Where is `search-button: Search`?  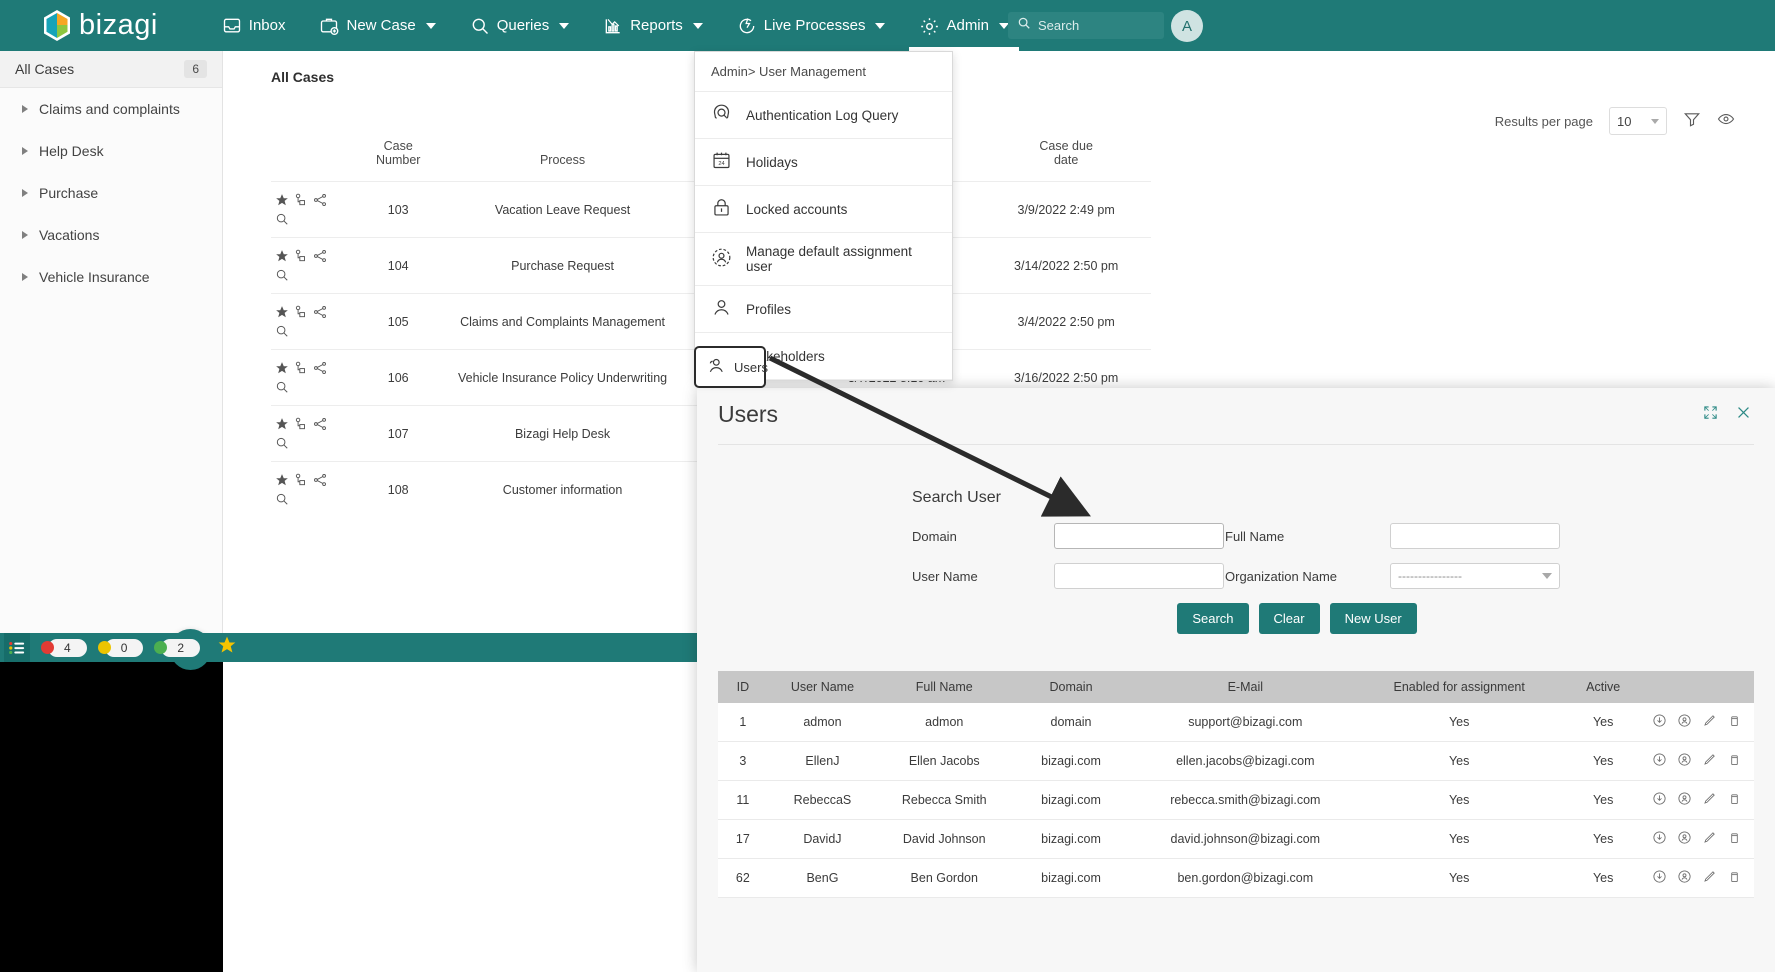
search-button: Search is located at coordinates (1213, 618).